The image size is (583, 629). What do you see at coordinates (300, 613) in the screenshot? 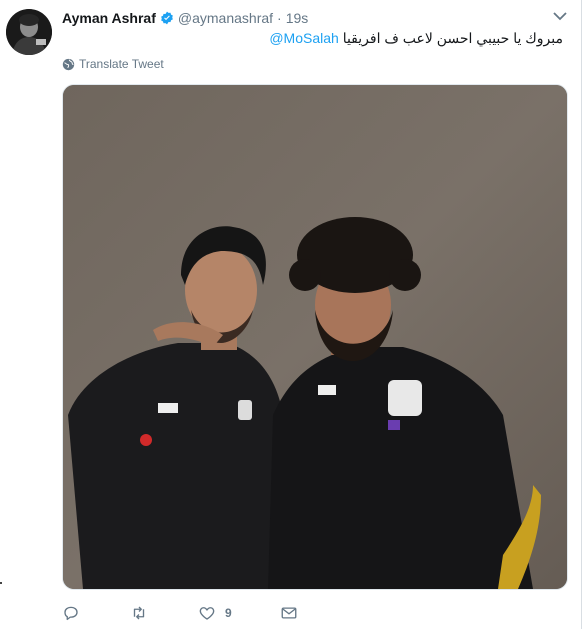
I see `direct-message-button` at bounding box center [300, 613].